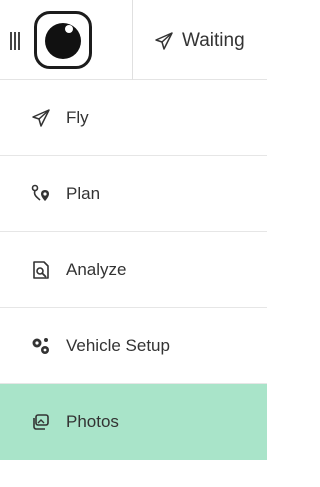  What do you see at coordinates (19, 41) in the screenshot?
I see `hamburger-menu-icon` at bounding box center [19, 41].